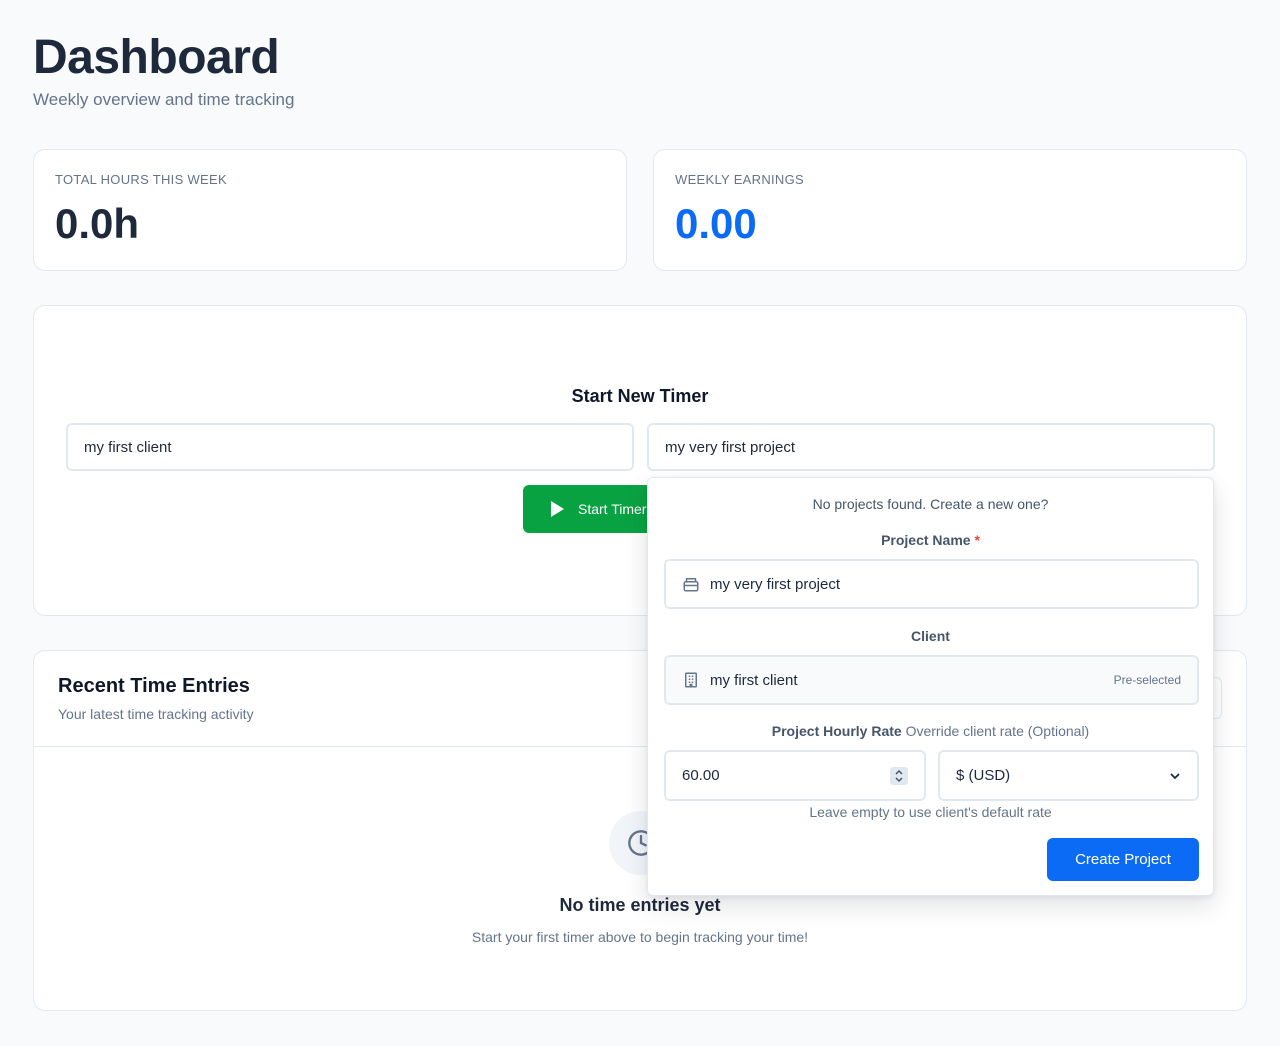 This screenshot has width=1280, height=1046. What do you see at coordinates (930, 504) in the screenshot?
I see `no-projects-message: No projects found. Create a new one?` at bounding box center [930, 504].